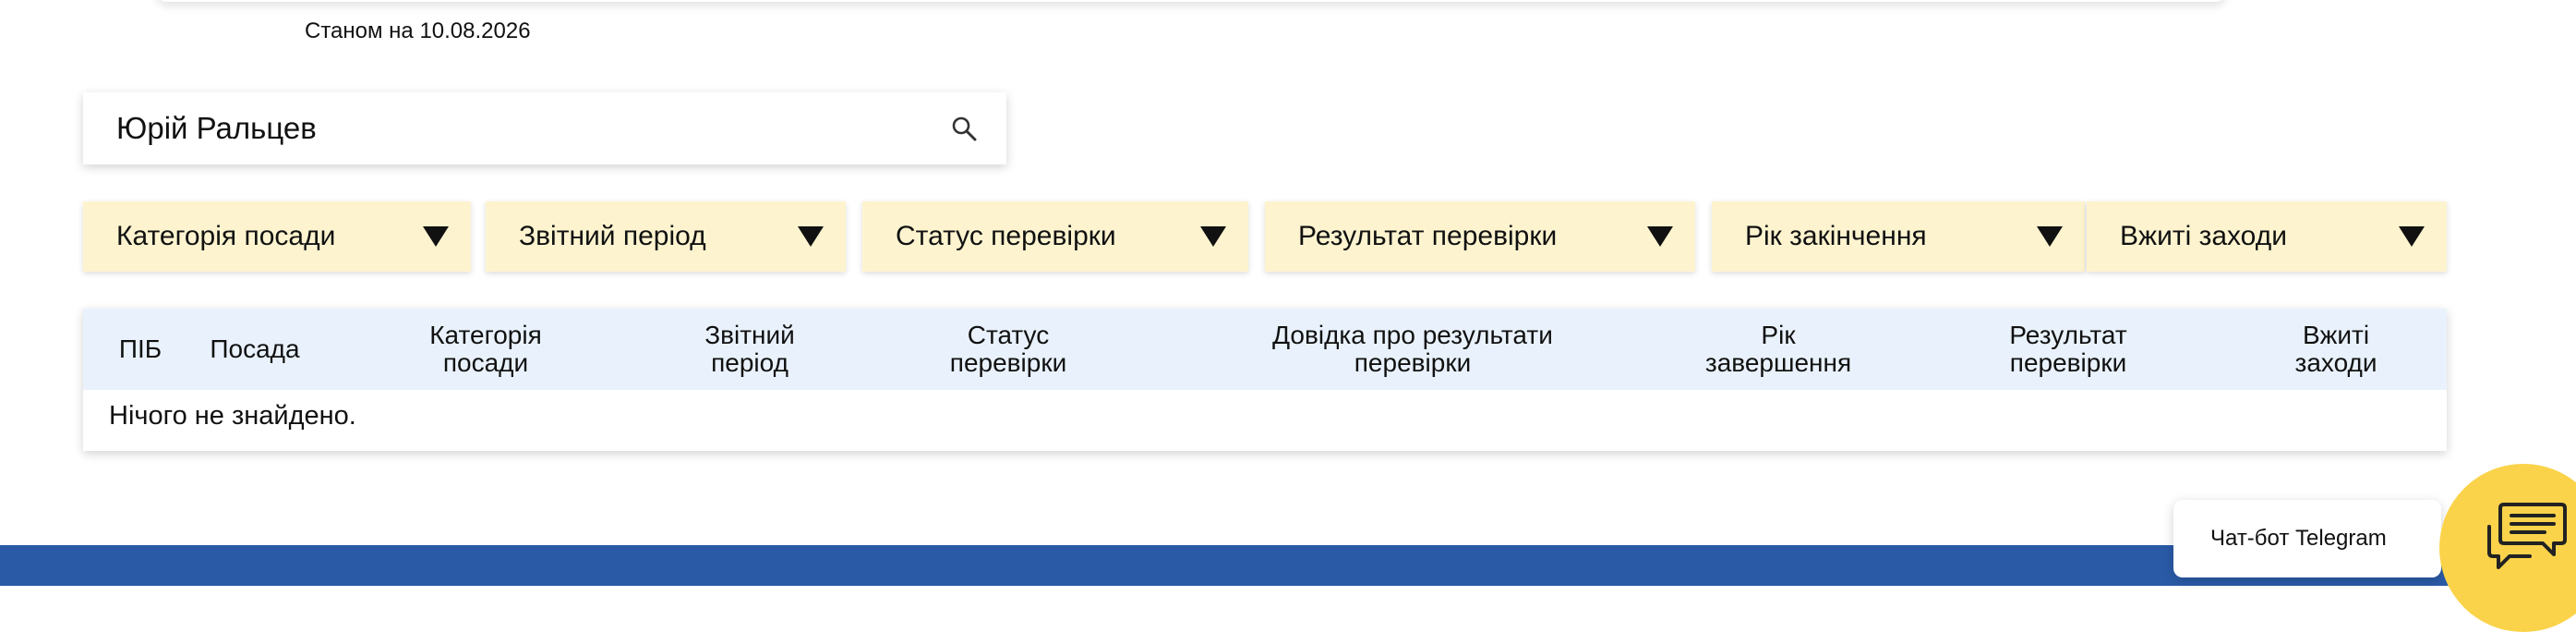  What do you see at coordinates (1191, 1) in the screenshot?
I see `top-panel` at bounding box center [1191, 1].